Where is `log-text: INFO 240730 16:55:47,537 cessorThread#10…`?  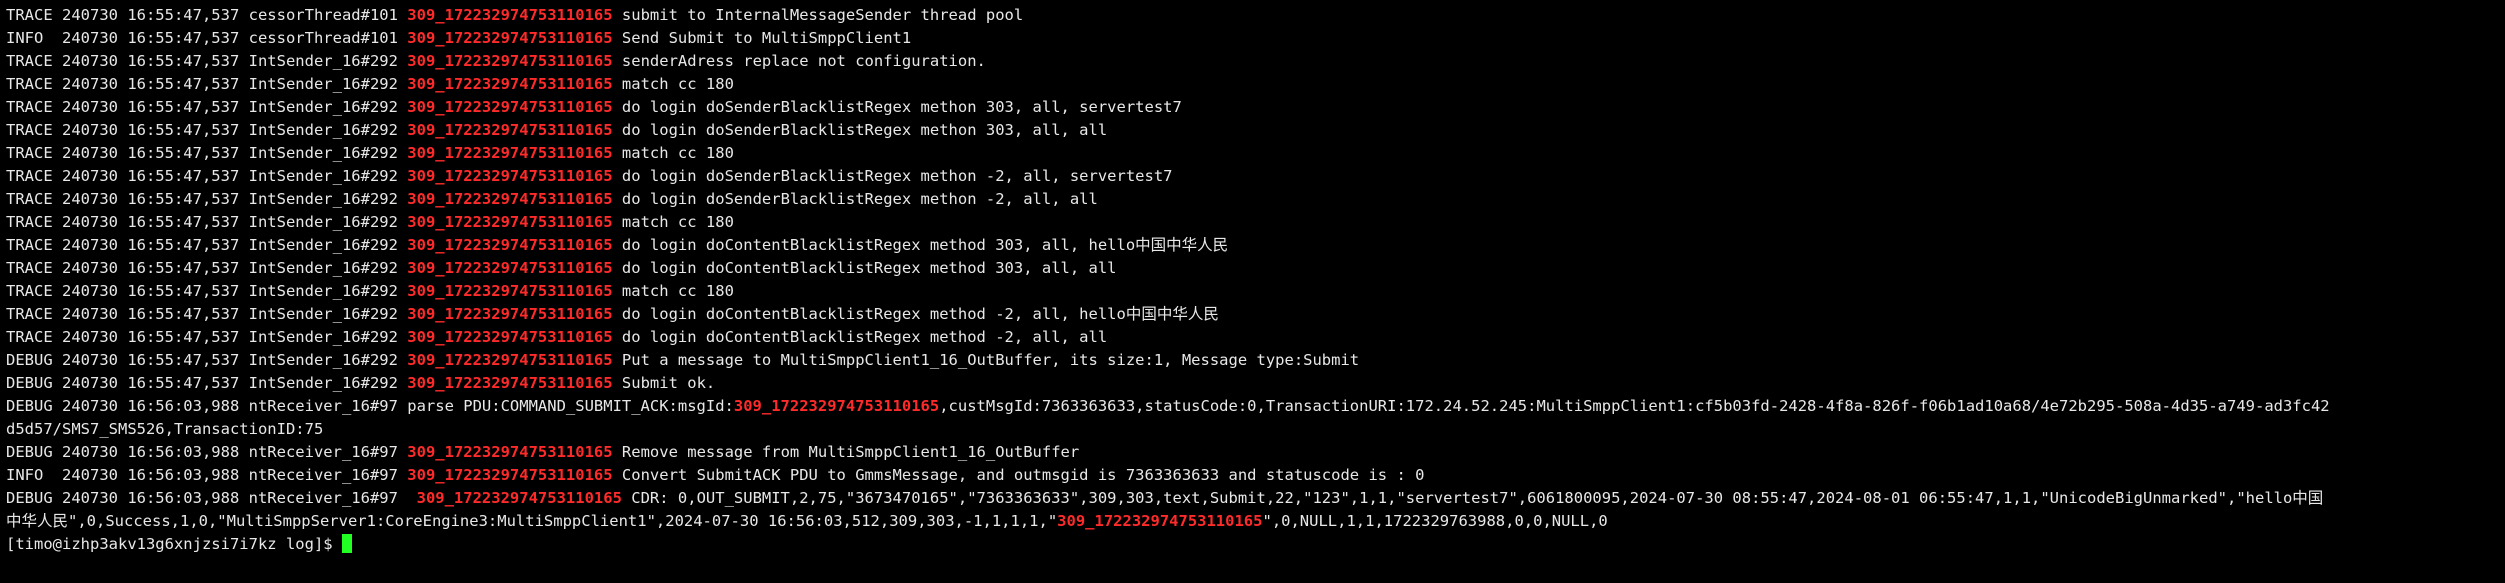
log-text: INFO 240730 16:55:47,537 cessorThread#10… is located at coordinates (207, 38).